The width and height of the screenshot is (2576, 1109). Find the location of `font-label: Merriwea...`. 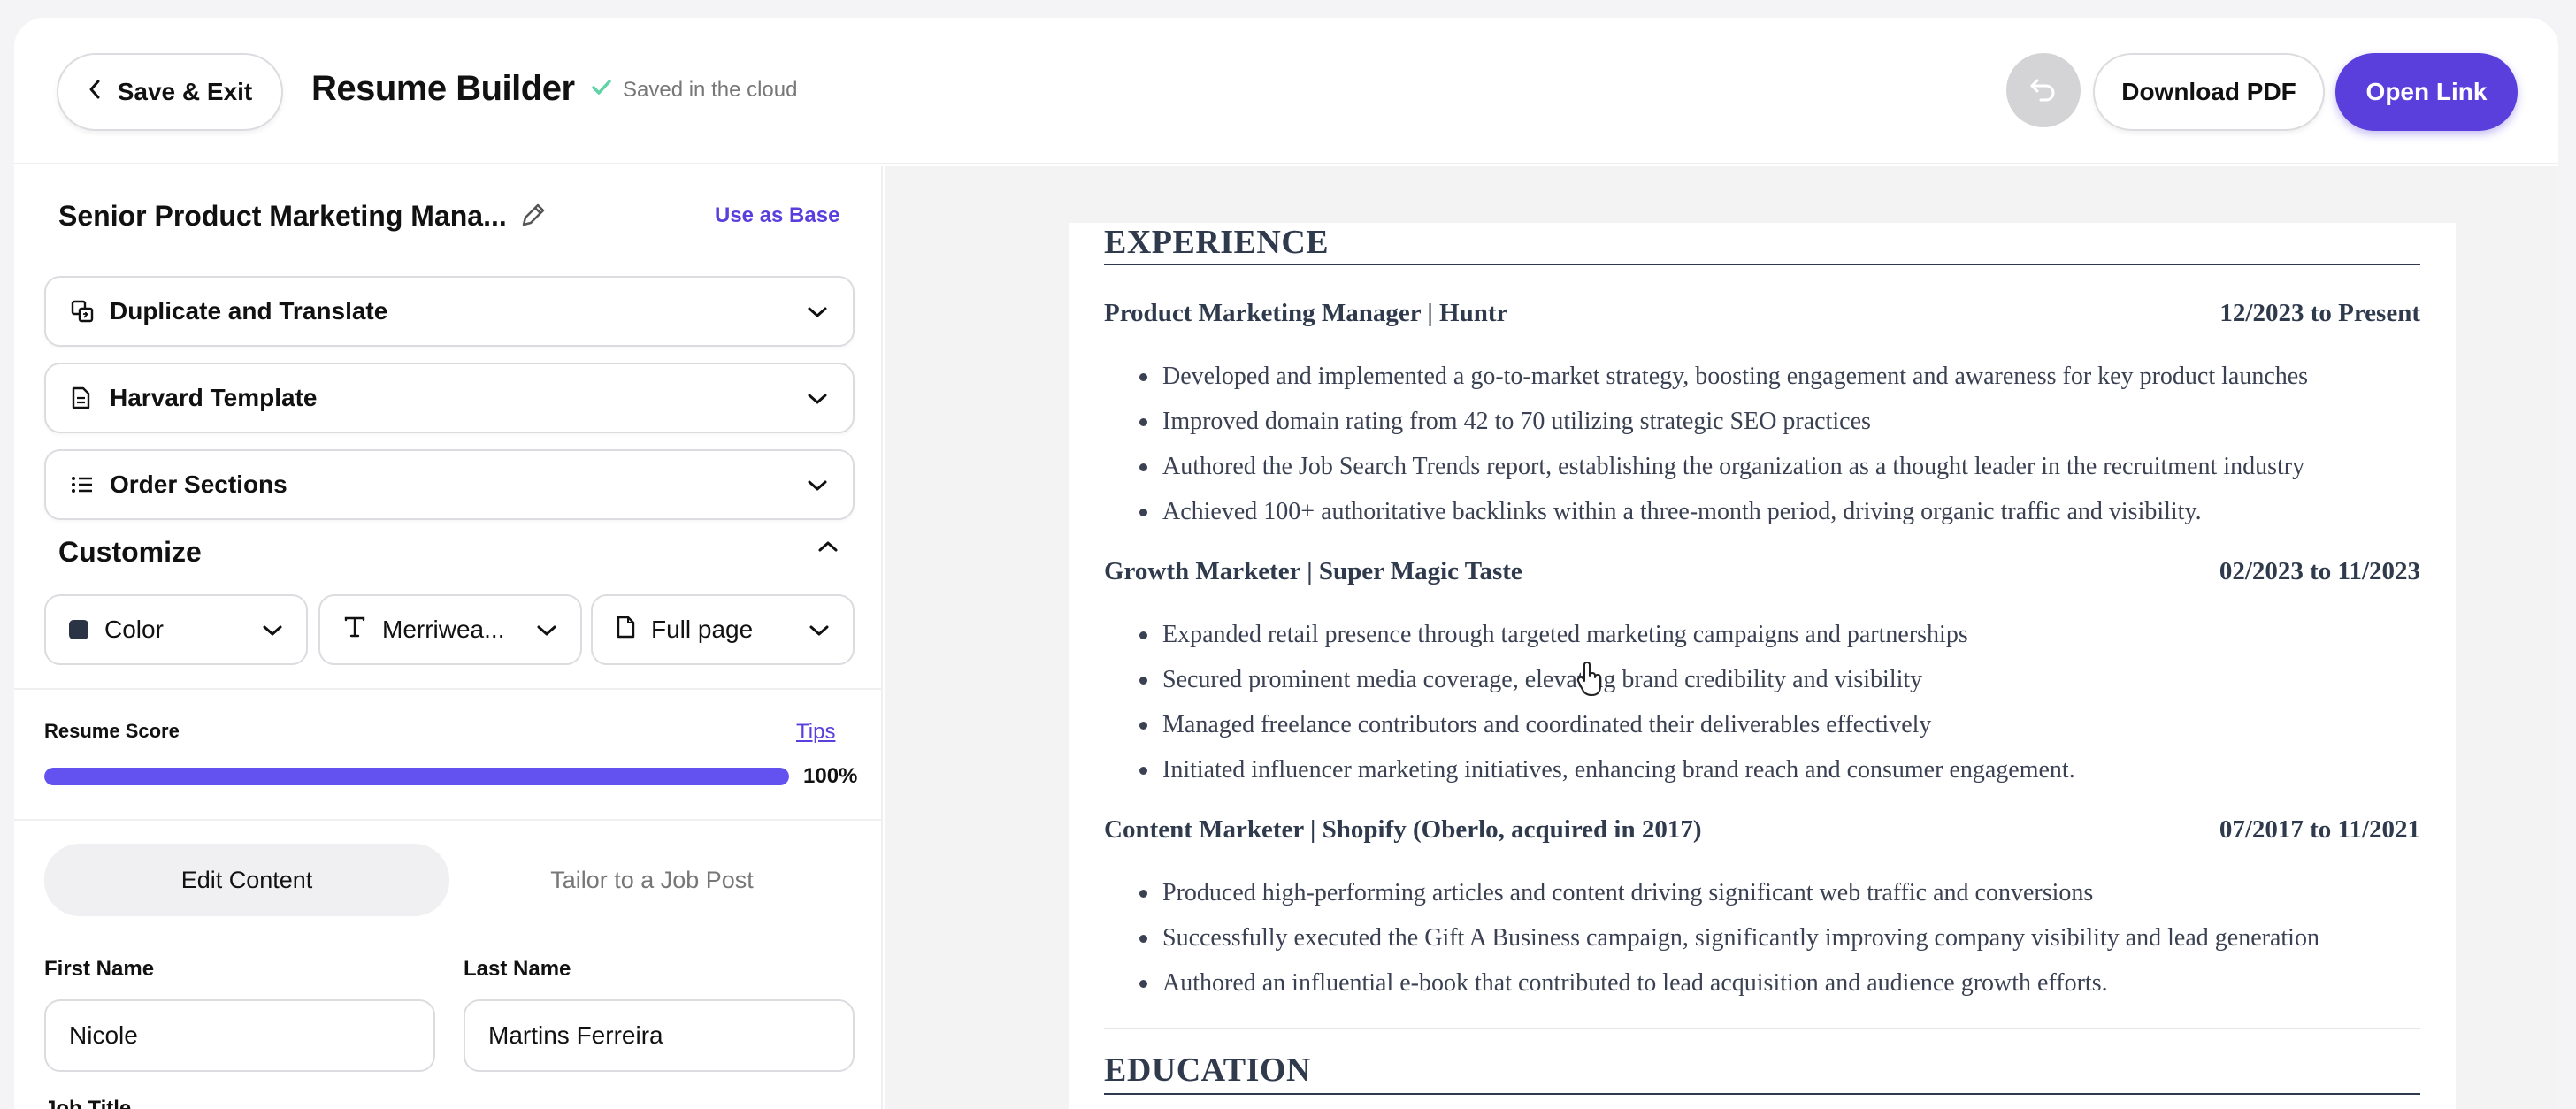

font-label: Merriwea... is located at coordinates (443, 629).